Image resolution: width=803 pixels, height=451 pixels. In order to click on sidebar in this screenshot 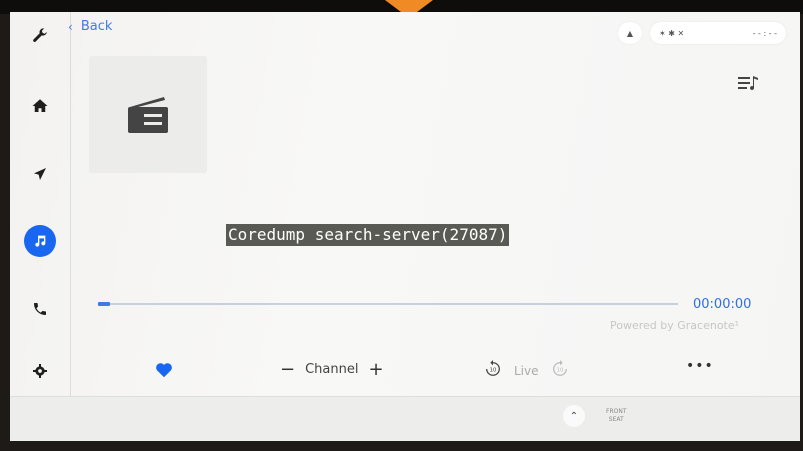, I will do `click(40, 204)`.